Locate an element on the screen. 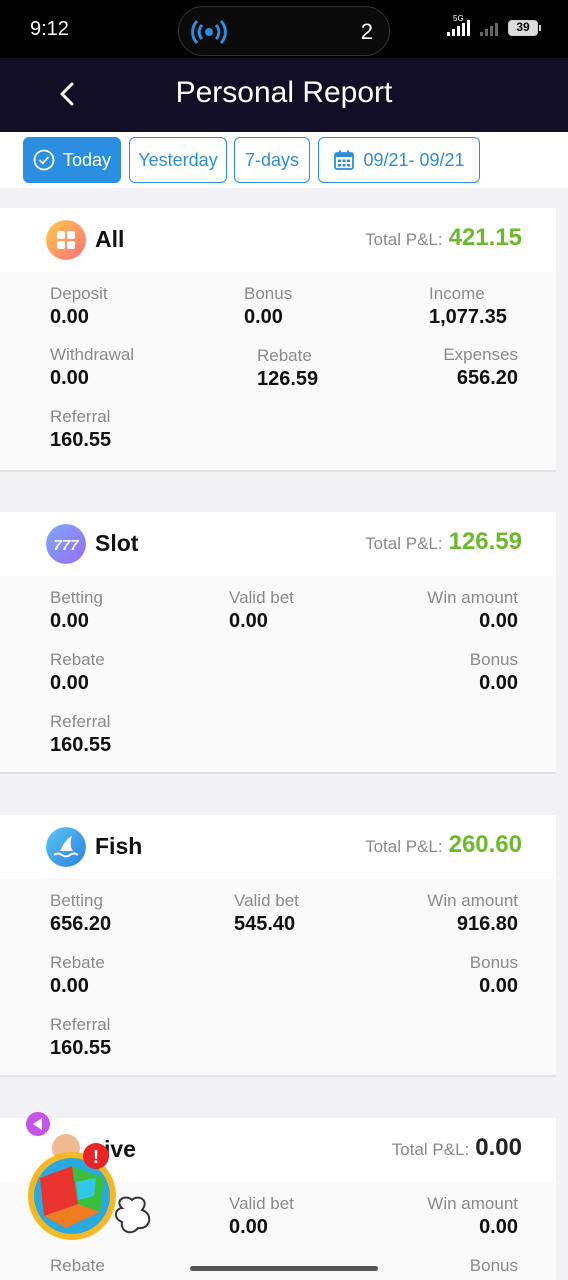 The height and width of the screenshot is (1280, 568). date-range-label: 09/21- 09/21 is located at coordinates (414, 159).